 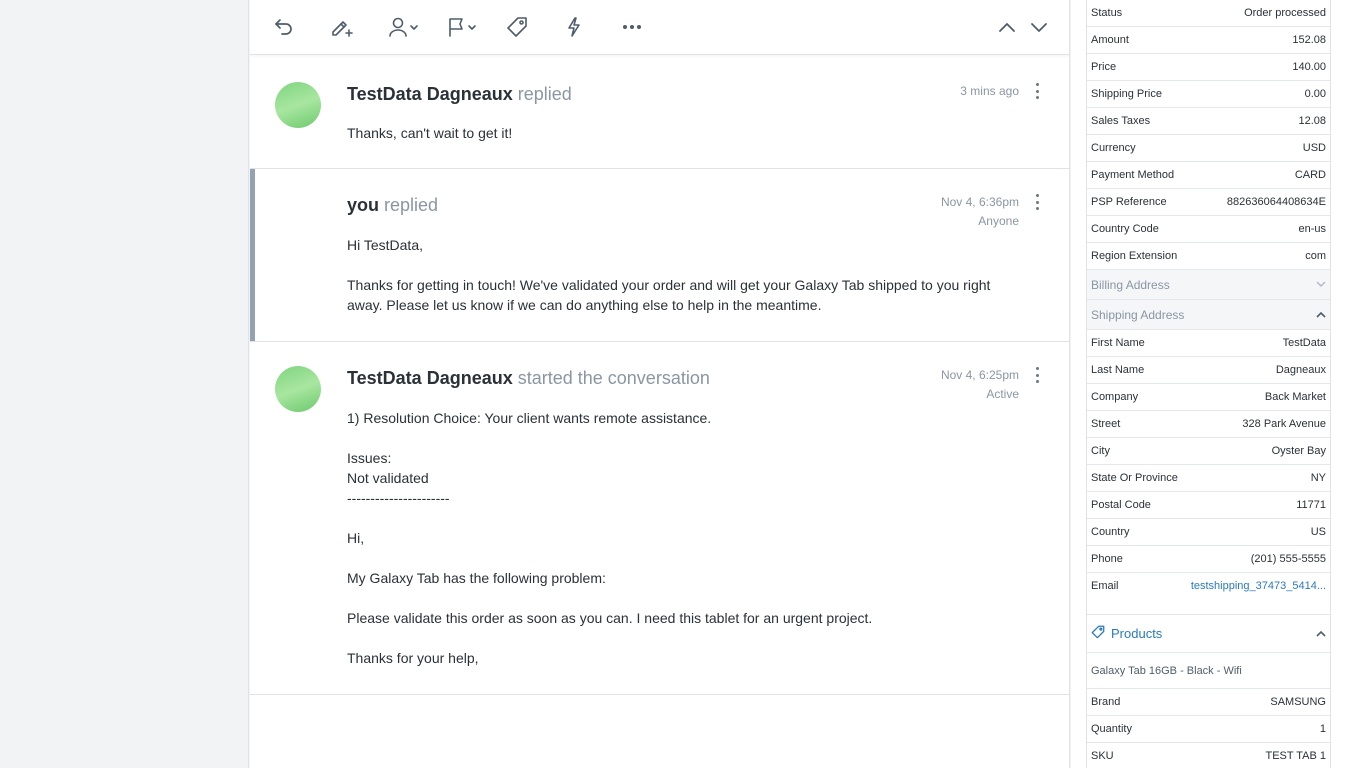 What do you see at coordinates (1125, 229) in the screenshot?
I see `field-label: Country Code` at bounding box center [1125, 229].